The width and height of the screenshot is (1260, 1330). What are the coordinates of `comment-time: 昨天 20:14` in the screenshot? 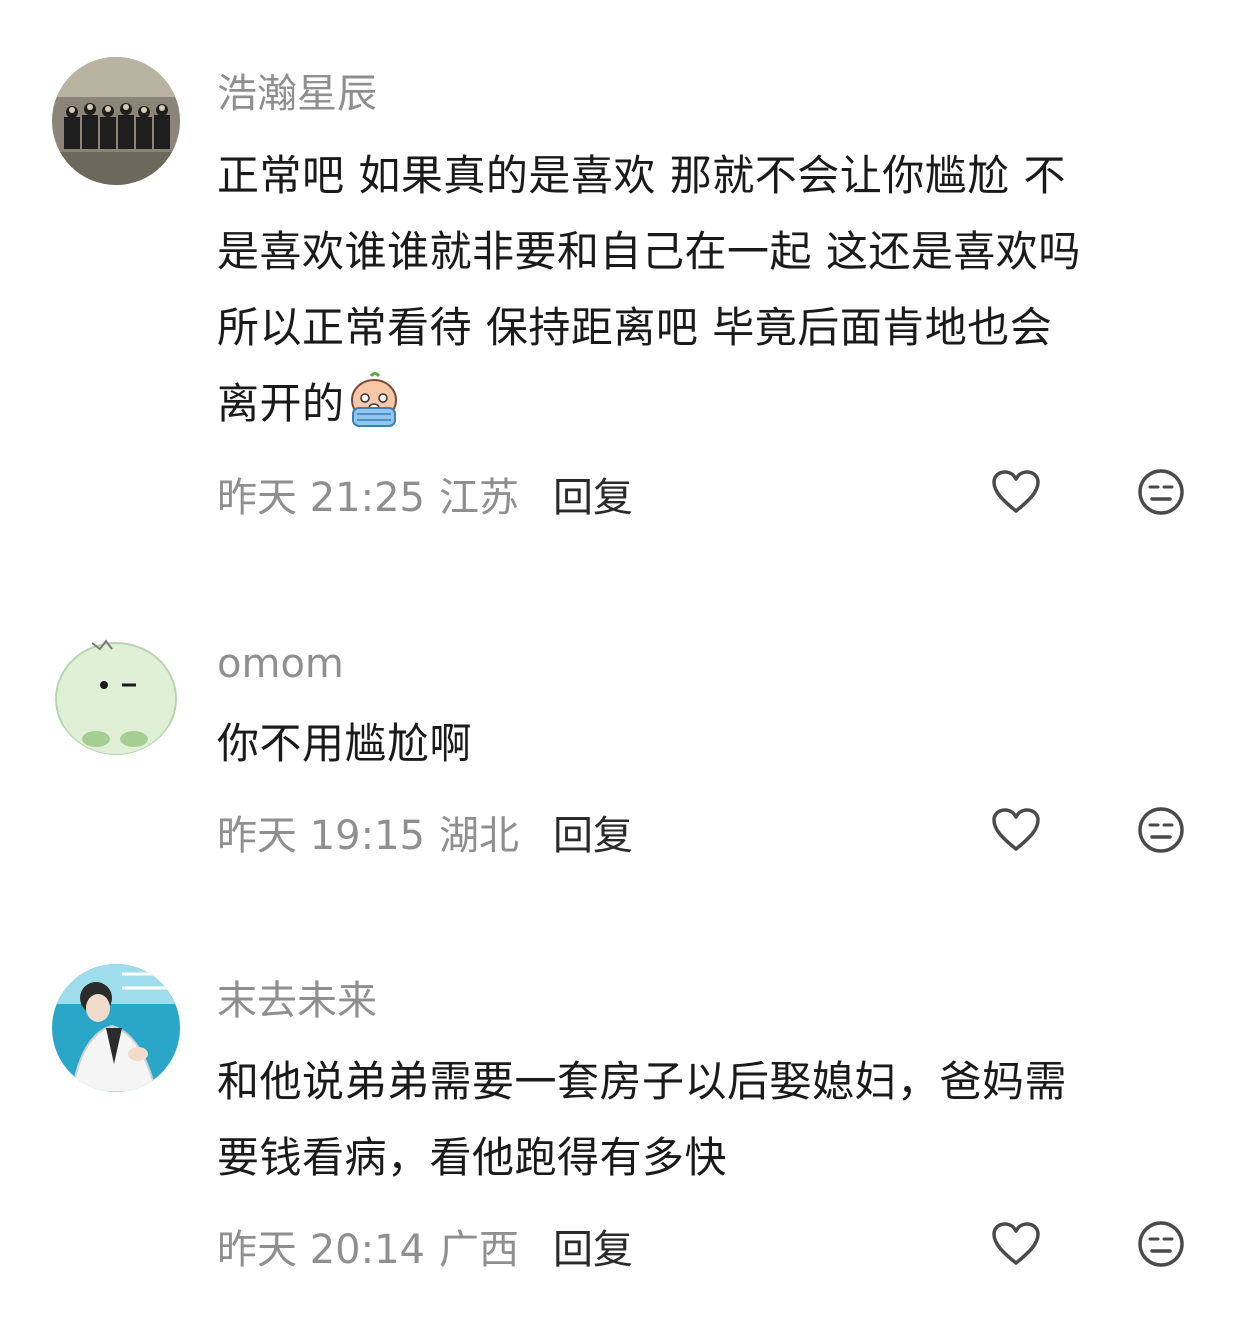 It's located at (321, 1250).